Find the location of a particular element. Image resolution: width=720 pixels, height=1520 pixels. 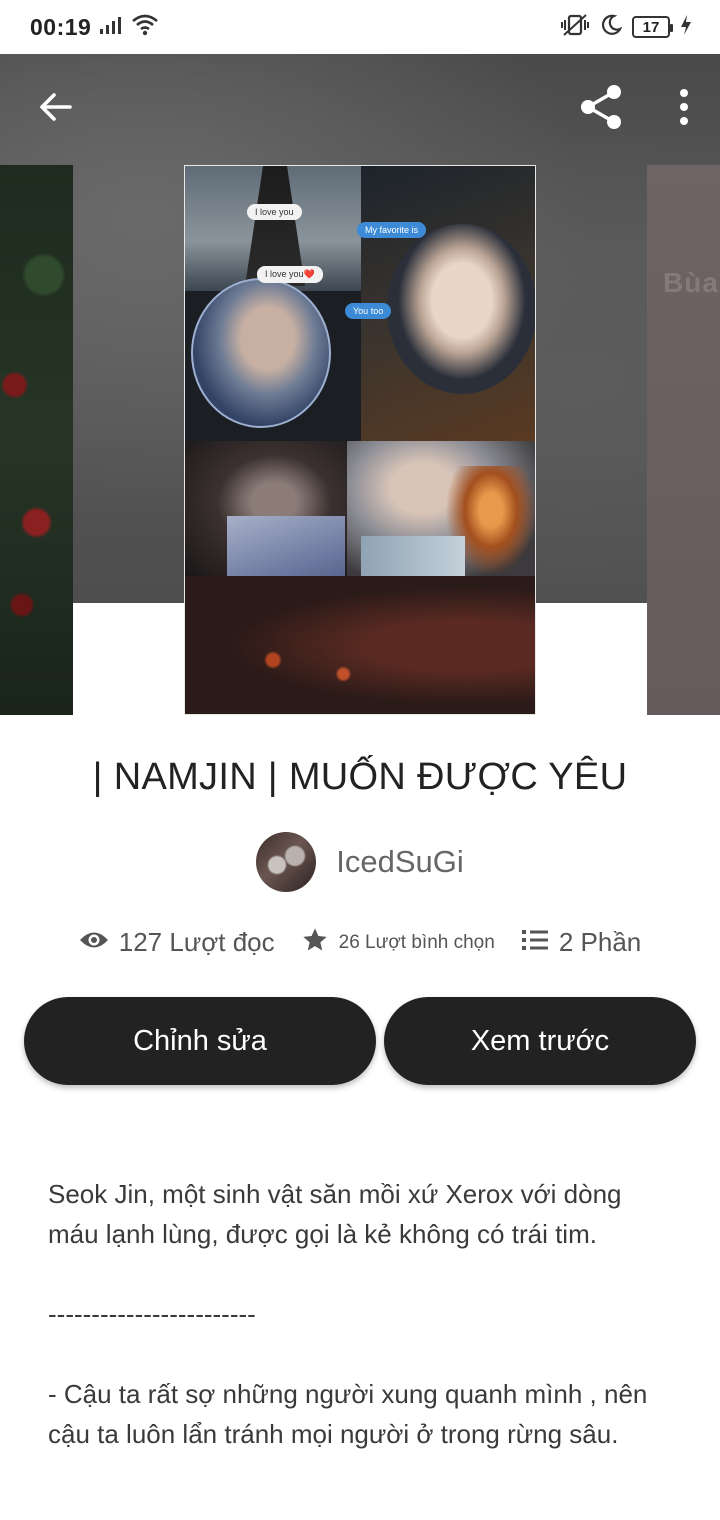

status-left: 00:19 is located at coordinates (94, 27).